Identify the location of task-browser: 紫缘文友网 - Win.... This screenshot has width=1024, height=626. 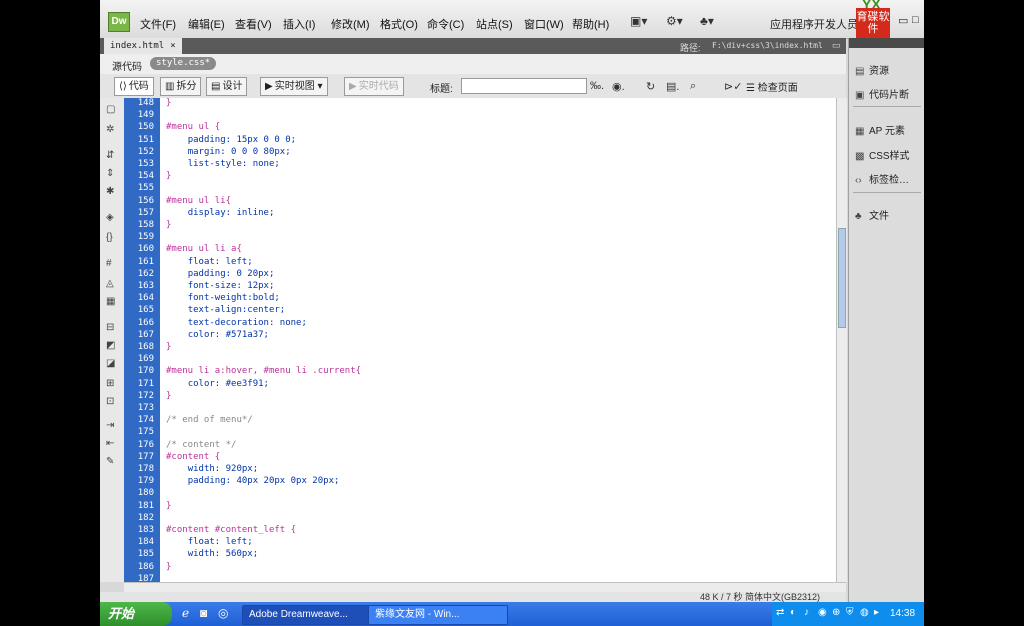
(438, 615).